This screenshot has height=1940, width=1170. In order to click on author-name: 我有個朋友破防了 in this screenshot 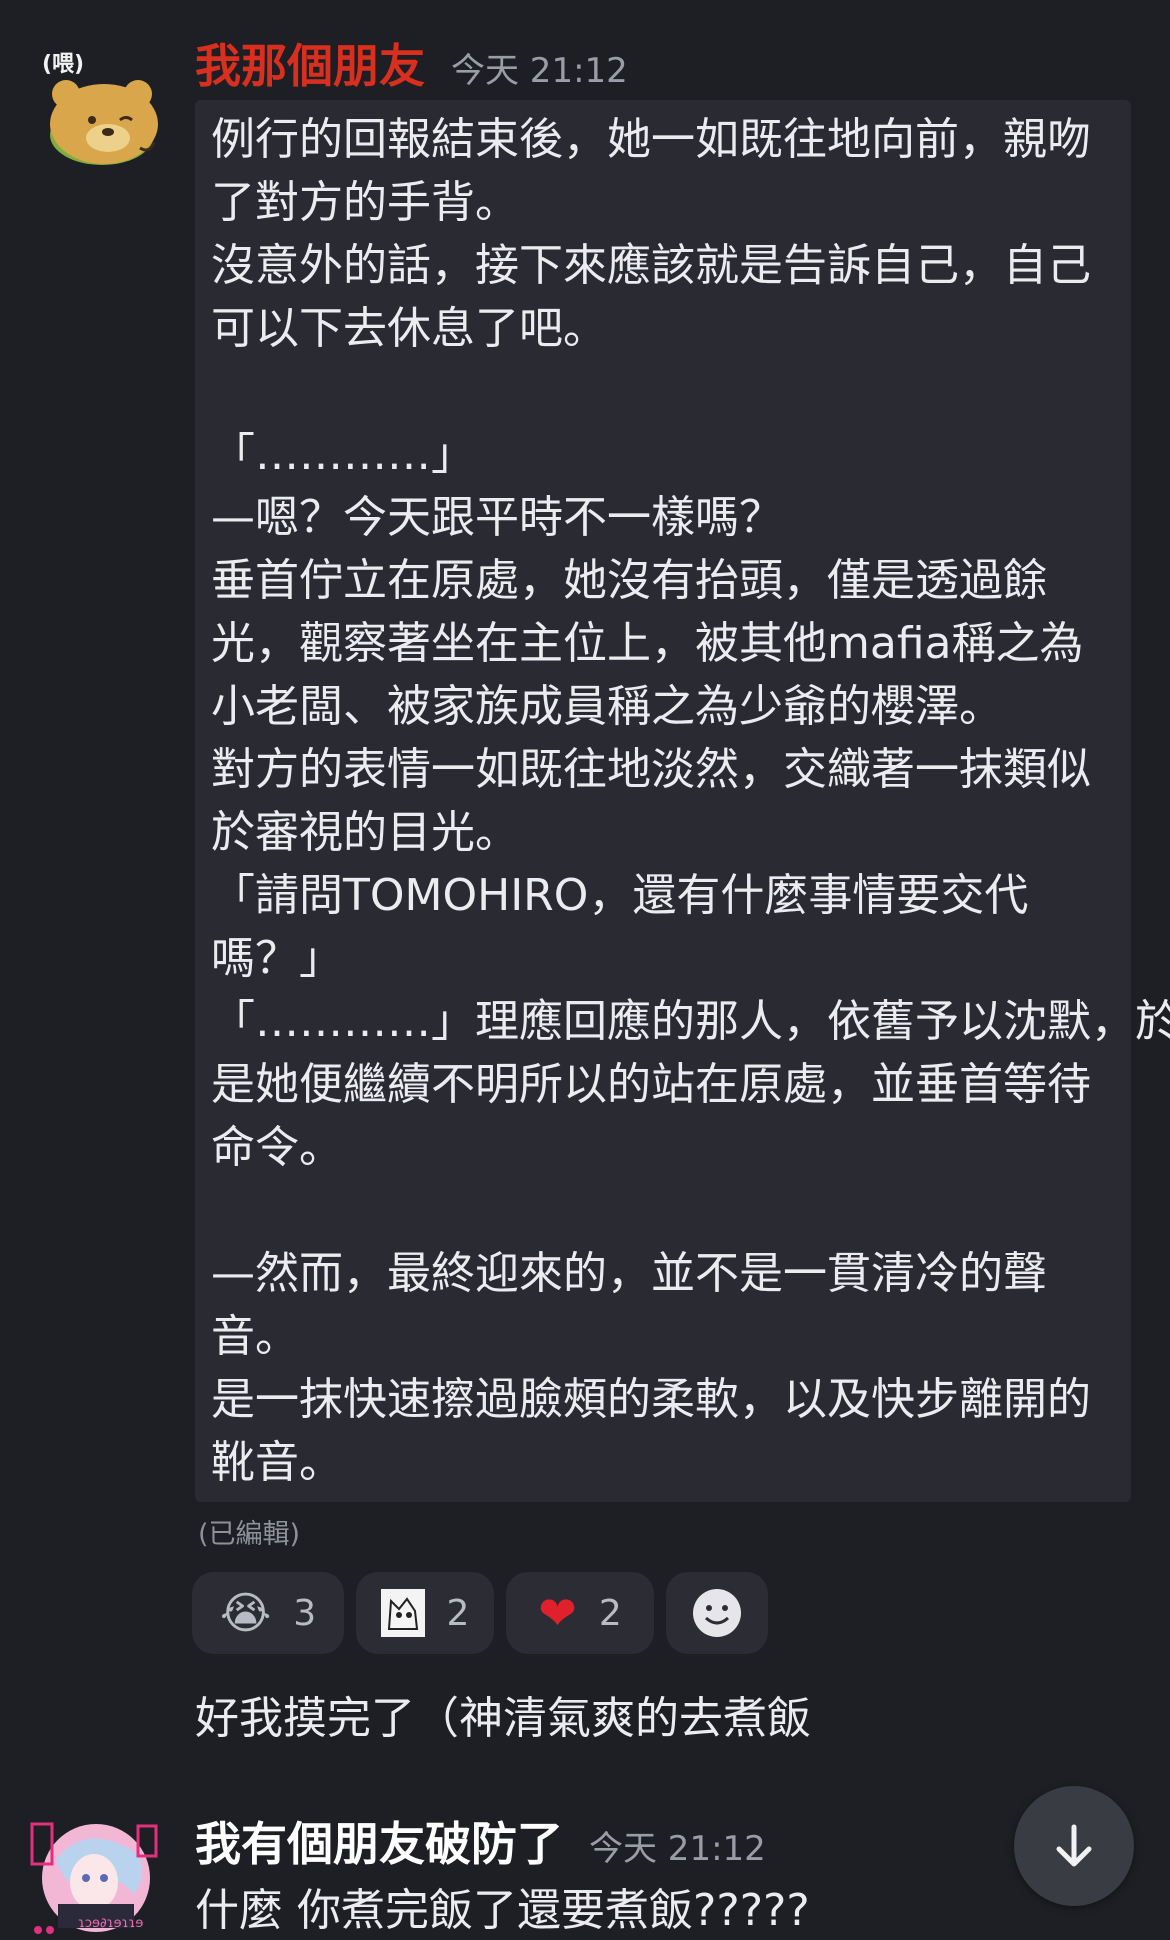, I will do `click(379, 1841)`.